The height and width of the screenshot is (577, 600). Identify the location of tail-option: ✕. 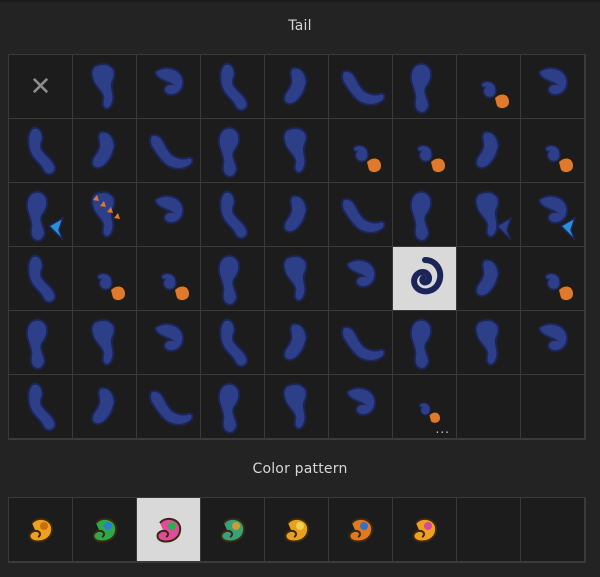
(41, 87).